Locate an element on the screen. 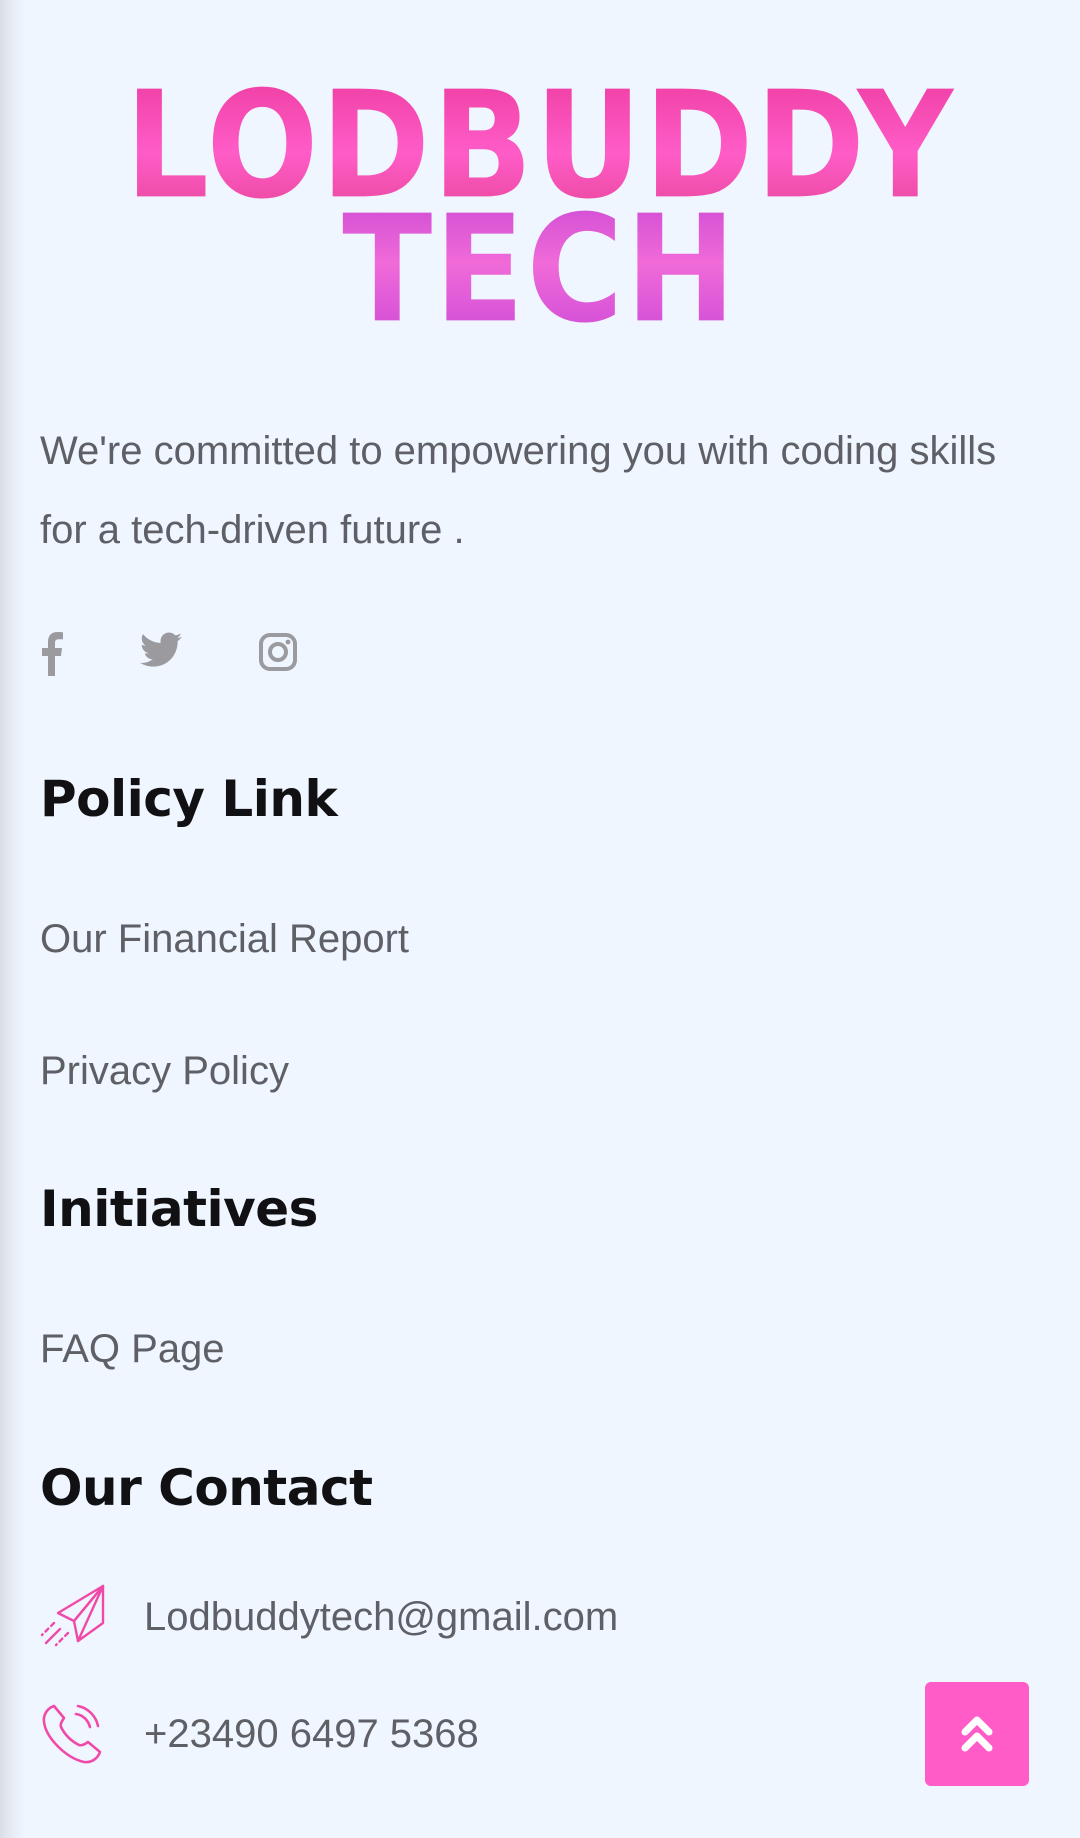 Image resolution: width=1080 pixels, height=1838 pixels. contact-email-link: Lodbuddytech@gmail.com is located at coordinates (381, 1617).